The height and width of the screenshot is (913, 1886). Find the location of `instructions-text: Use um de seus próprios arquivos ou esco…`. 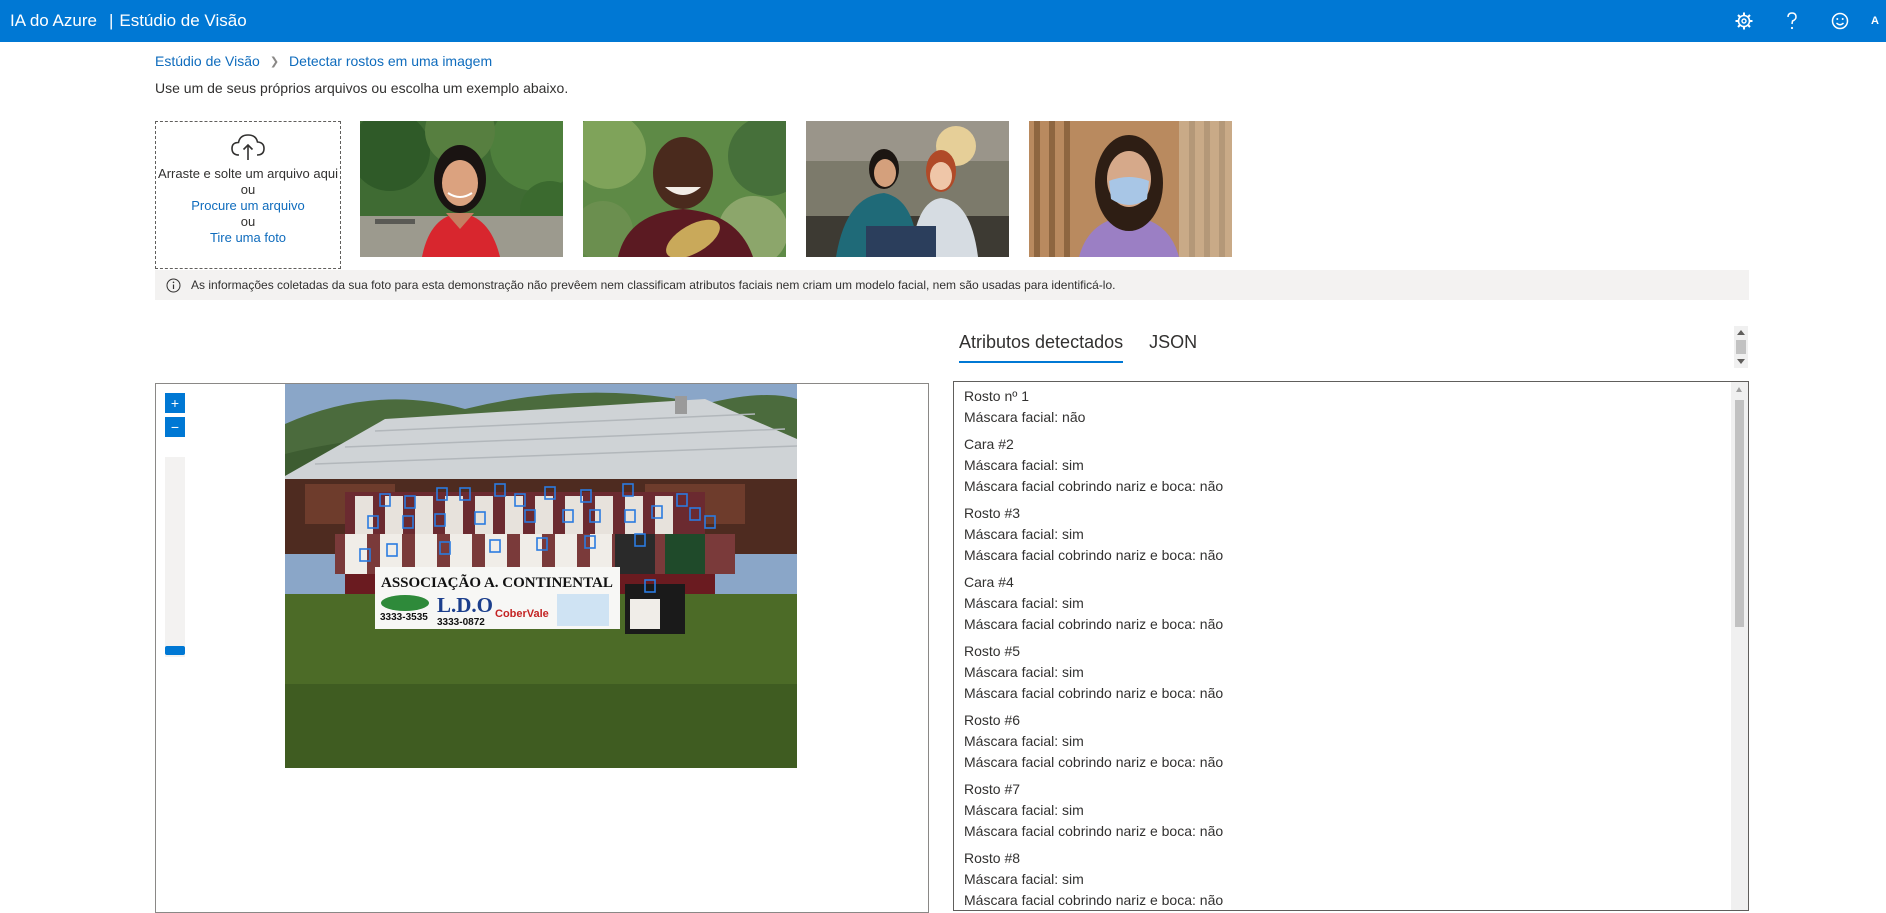

instructions-text: Use um de seus próprios arquivos ou esco… is located at coordinates (362, 88).